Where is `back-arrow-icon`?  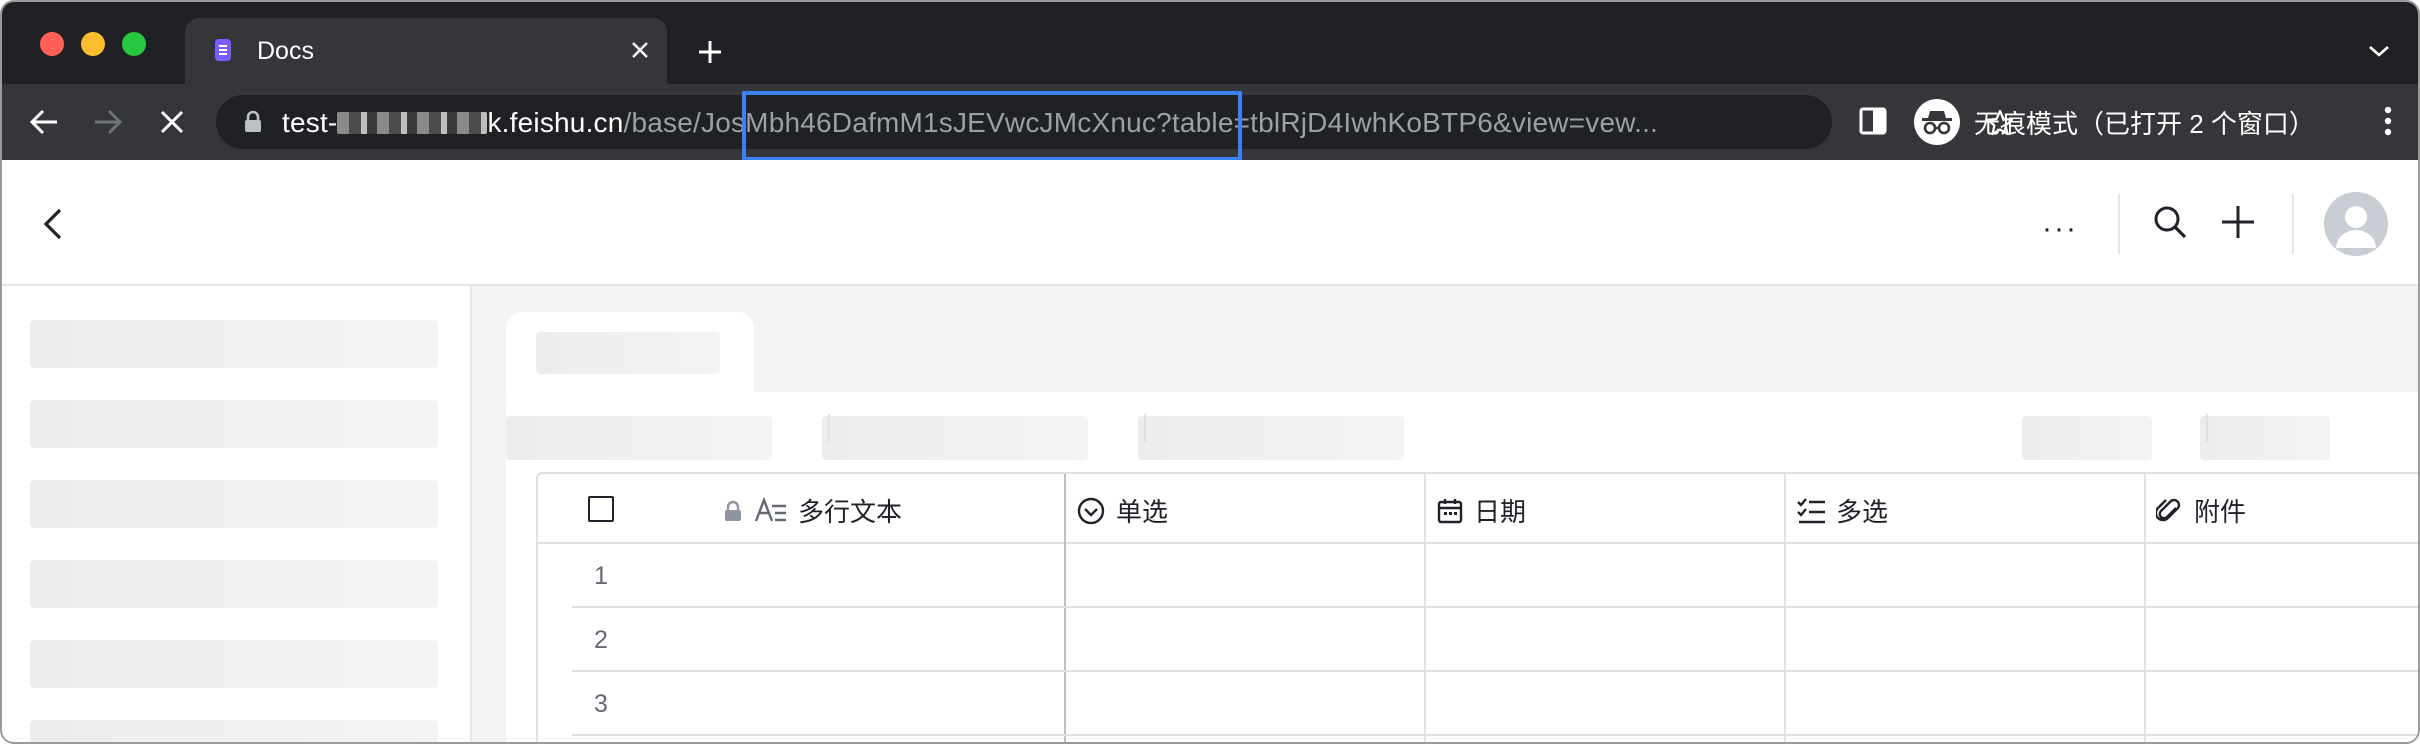
back-arrow-icon is located at coordinates (44, 122).